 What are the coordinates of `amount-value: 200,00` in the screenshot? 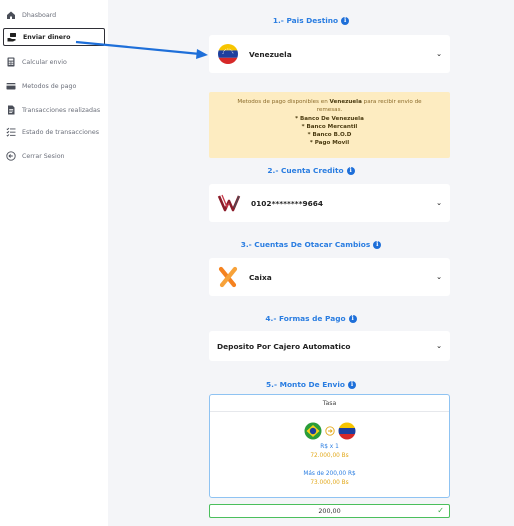 It's located at (329, 511).